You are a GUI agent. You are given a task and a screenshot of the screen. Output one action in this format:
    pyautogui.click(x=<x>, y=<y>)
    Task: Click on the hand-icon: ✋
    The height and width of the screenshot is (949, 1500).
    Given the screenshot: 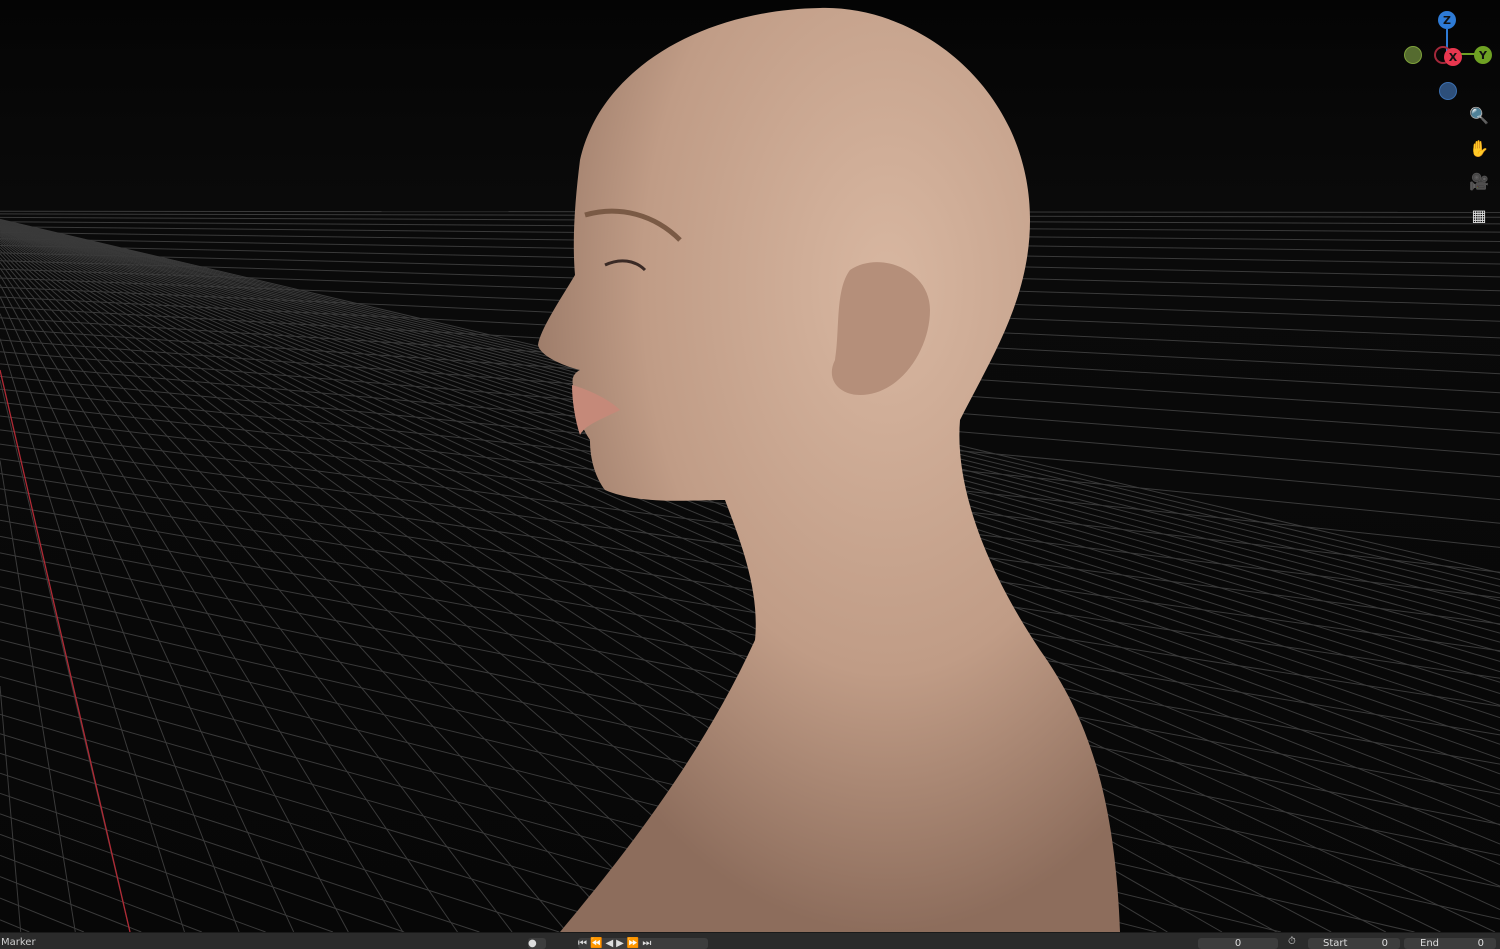 What is the action you would take?
    pyautogui.click(x=1479, y=148)
    